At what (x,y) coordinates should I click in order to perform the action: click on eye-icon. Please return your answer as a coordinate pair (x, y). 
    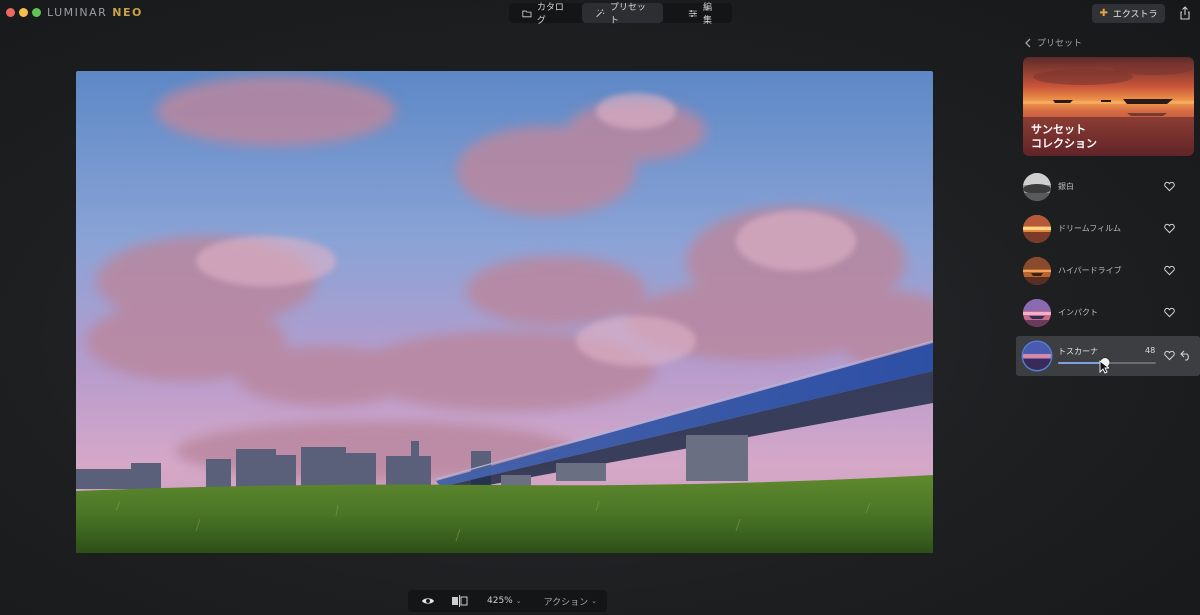
    Looking at the image, I should click on (428, 601).